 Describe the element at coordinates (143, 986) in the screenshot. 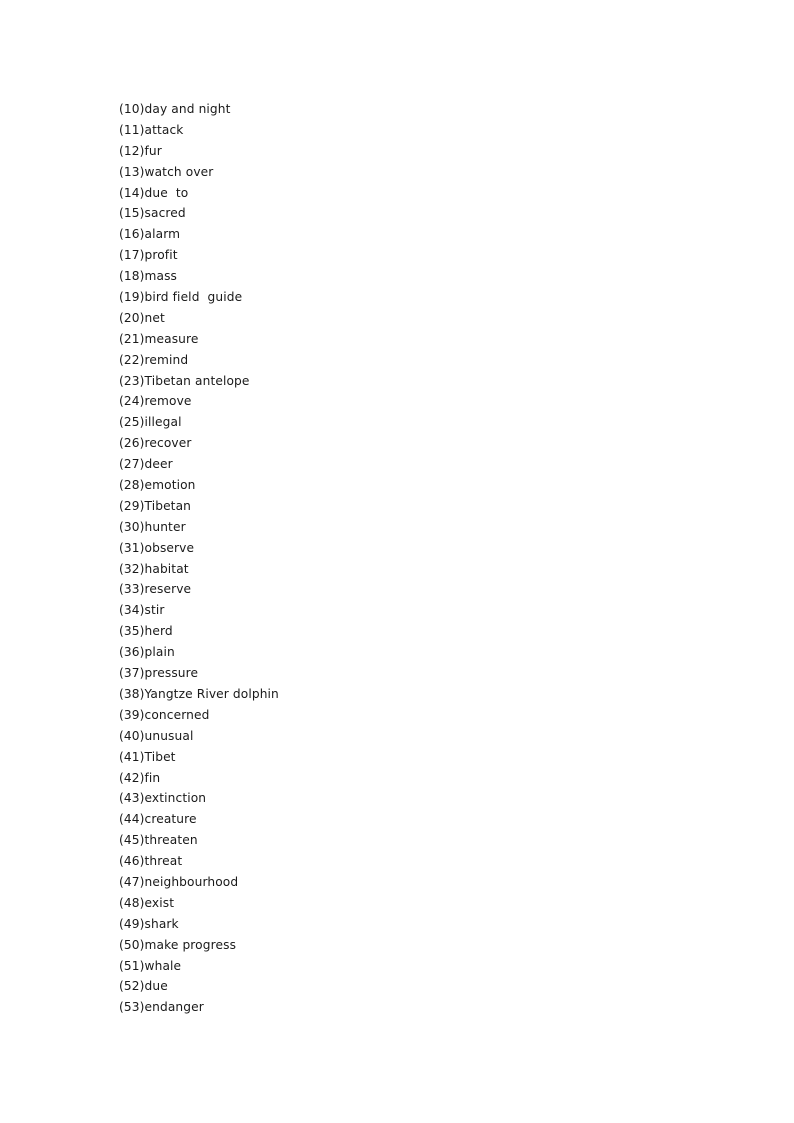

I see `list-item: (52)due` at that location.